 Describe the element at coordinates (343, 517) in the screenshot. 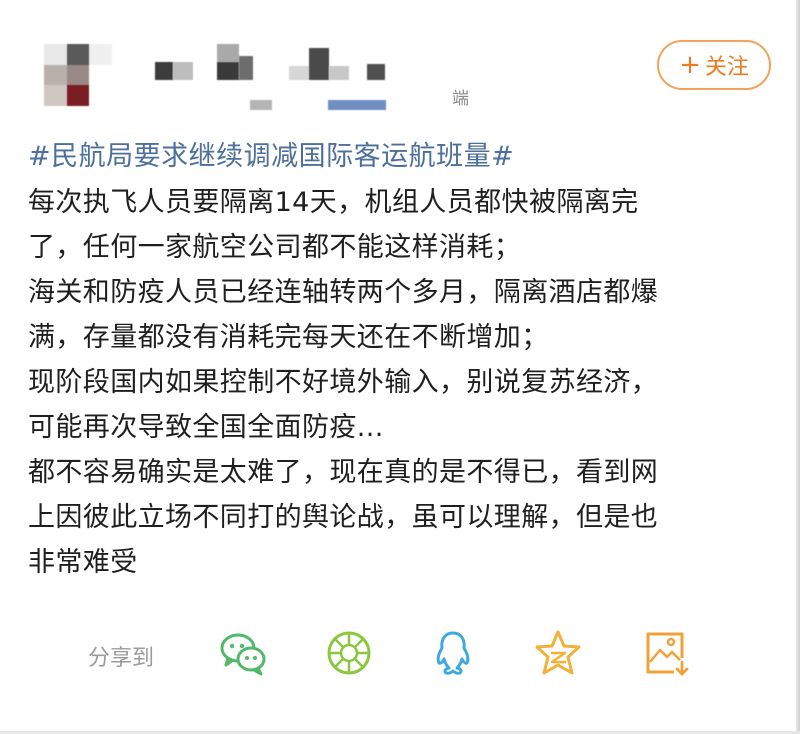

I see `post-line: 上因彼此立场不同打的舆论战，虽可以理解，但是也` at that location.